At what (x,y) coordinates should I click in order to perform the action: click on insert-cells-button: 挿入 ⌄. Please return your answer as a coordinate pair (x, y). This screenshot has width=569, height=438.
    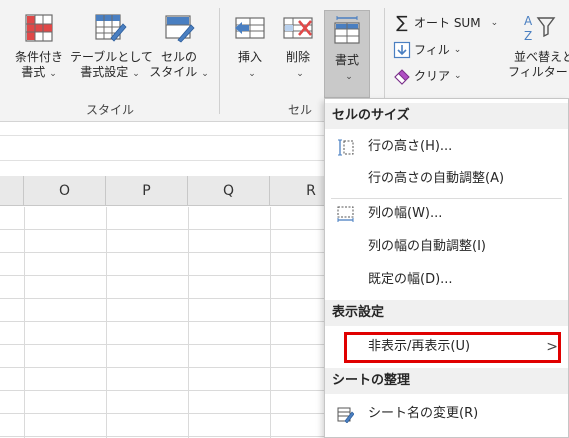
    Looking at the image, I should click on (250, 52).